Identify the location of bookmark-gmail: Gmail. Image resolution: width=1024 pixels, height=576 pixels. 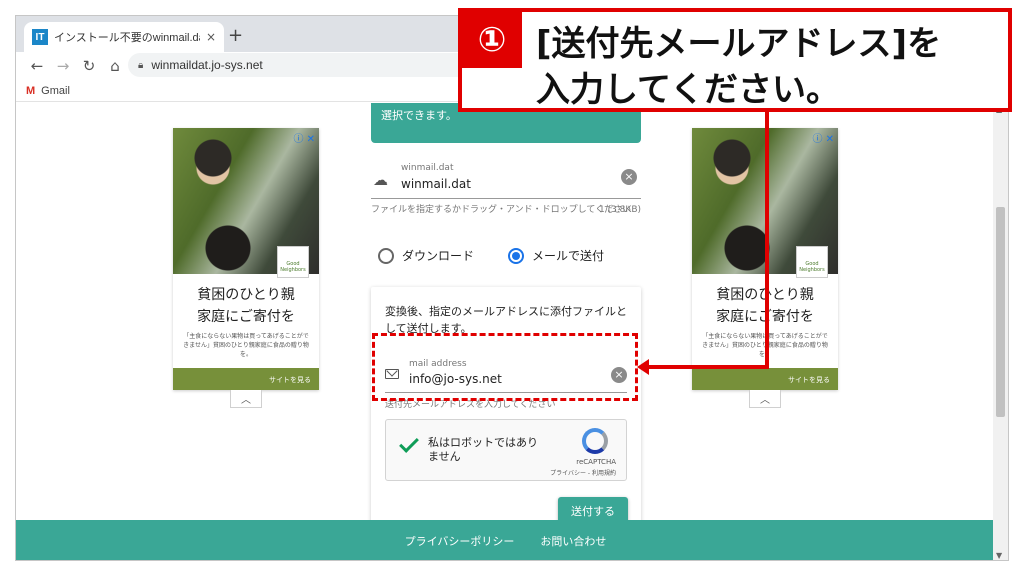
(55, 91).